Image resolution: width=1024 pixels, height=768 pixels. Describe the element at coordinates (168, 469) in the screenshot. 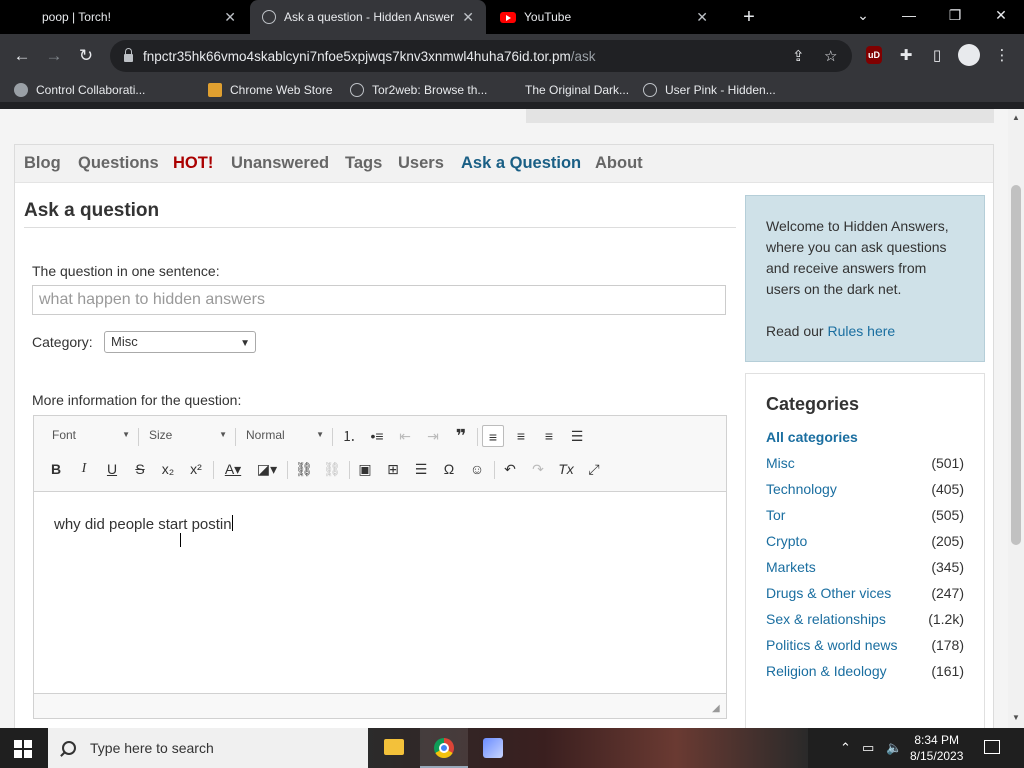

I see `subscript-icon: x₂` at that location.